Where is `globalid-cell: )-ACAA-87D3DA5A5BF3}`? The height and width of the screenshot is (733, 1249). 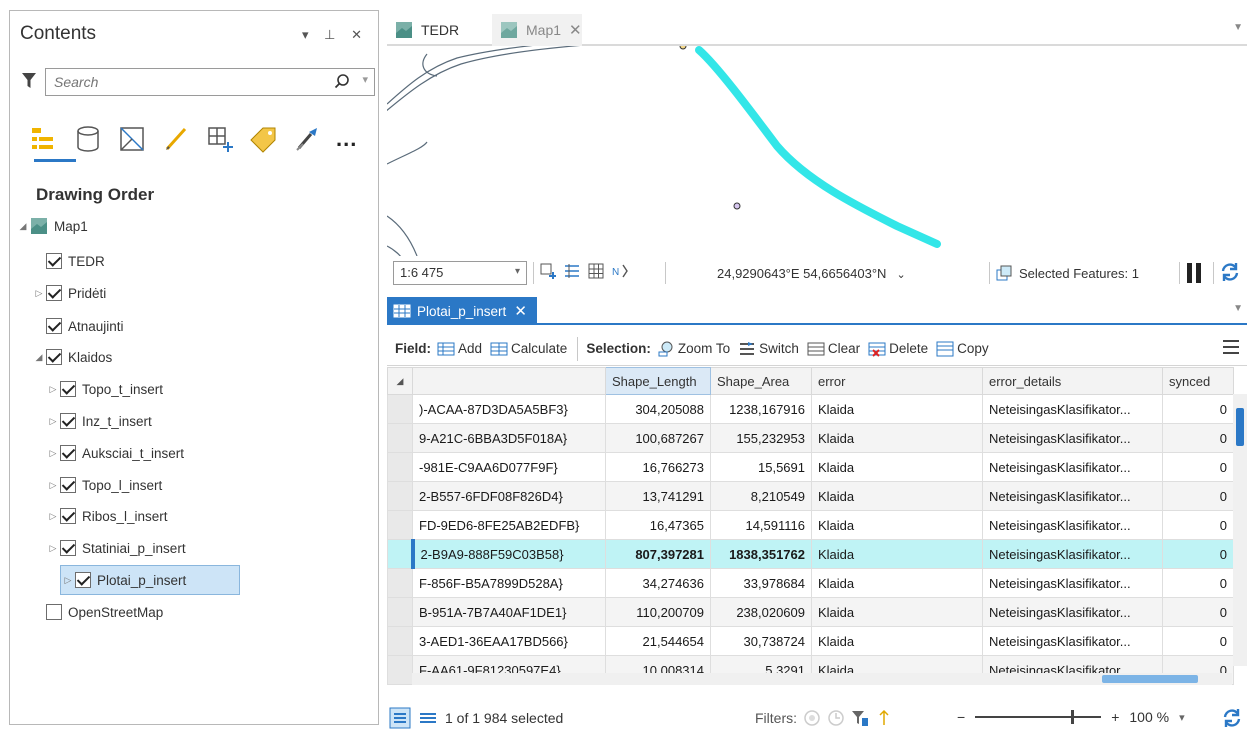
globalid-cell: )-ACAA-87D3DA5A5BF3} is located at coordinates (509, 409).